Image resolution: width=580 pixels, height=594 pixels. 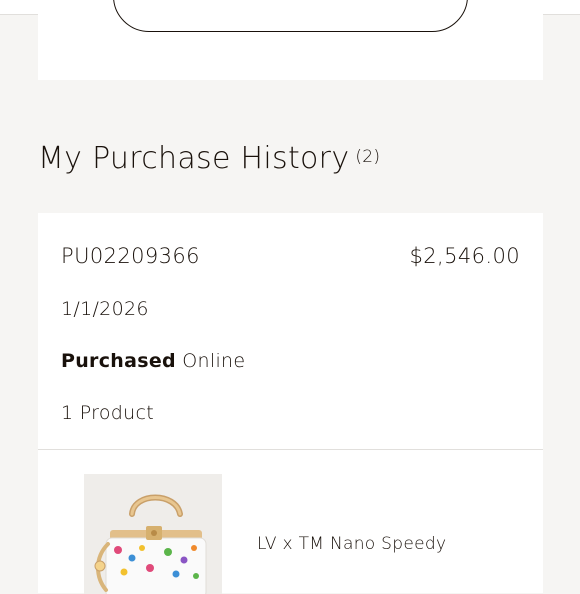 What do you see at coordinates (107, 413) in the screenshot?
I see `order-product-count: 1 Product` at bounding box center [107, 413].